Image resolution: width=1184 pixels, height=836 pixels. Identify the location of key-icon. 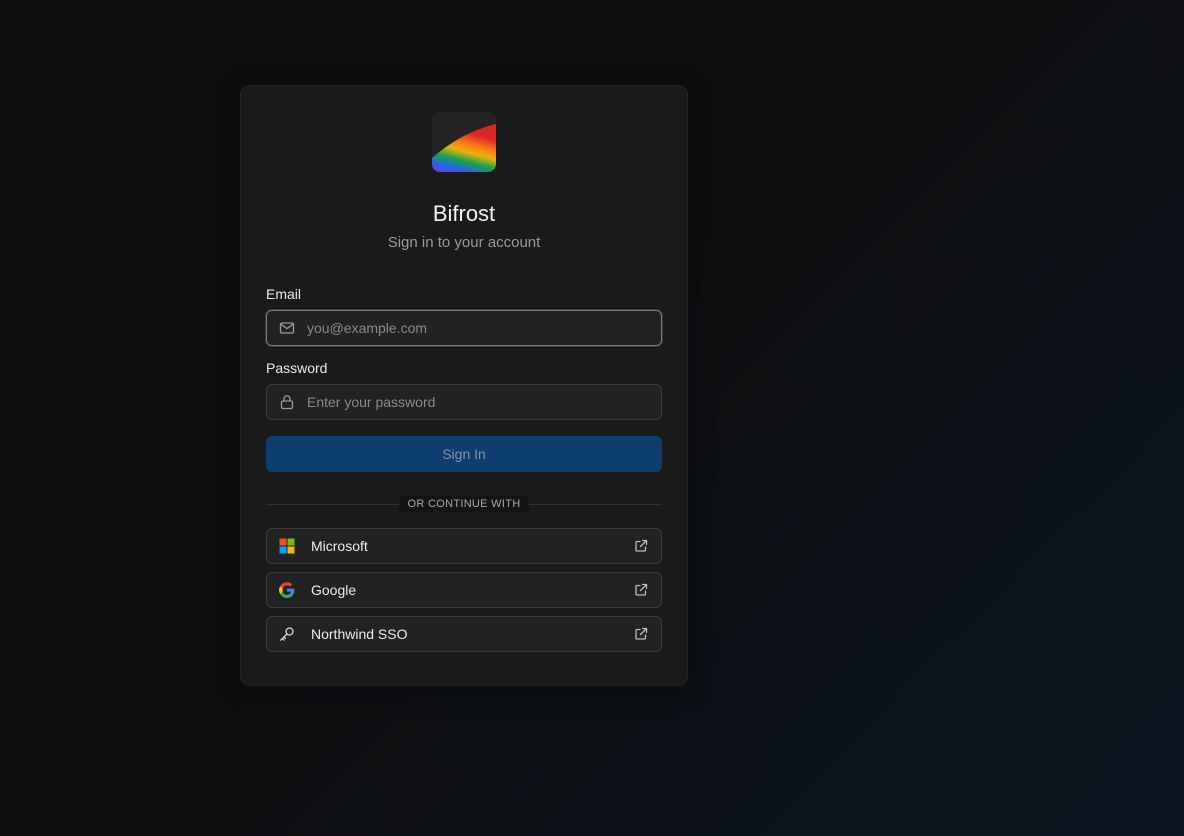
(287, 634).